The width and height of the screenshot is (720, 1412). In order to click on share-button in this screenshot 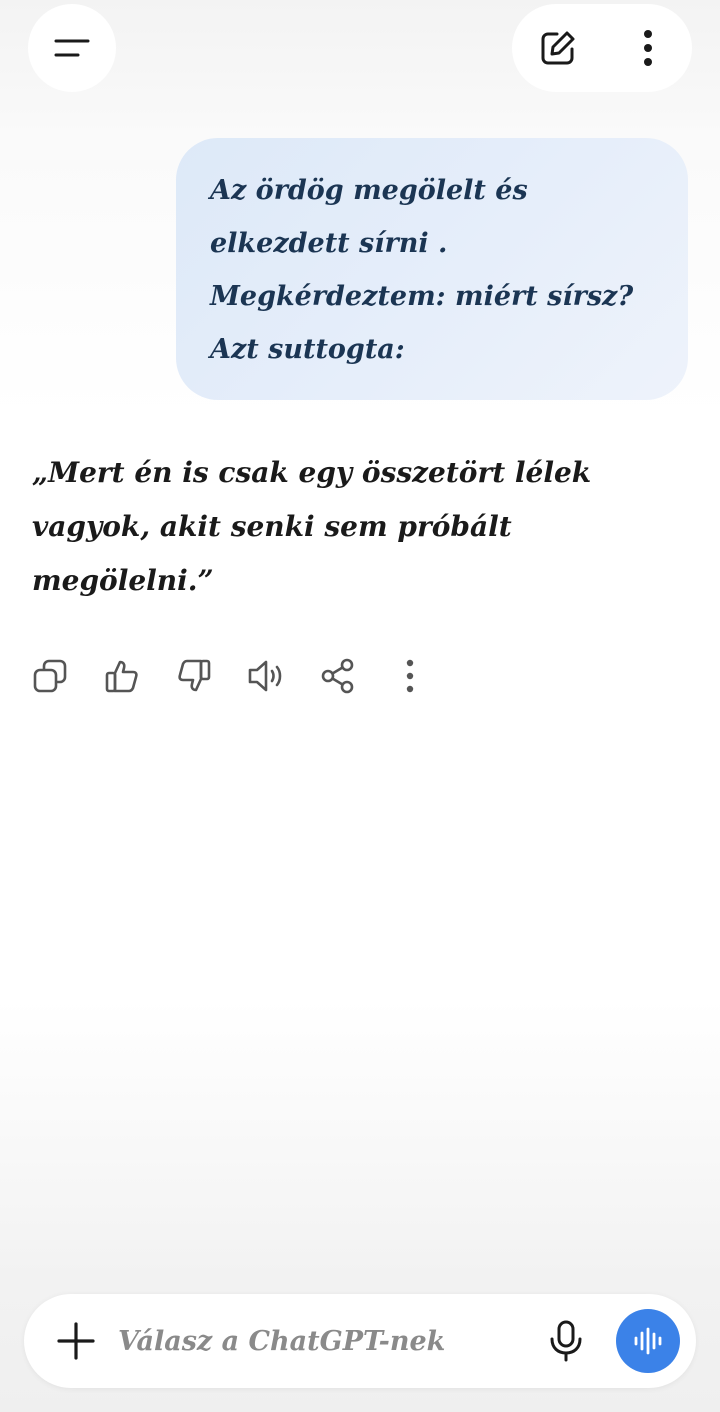, I will do `click(338, 676)`.